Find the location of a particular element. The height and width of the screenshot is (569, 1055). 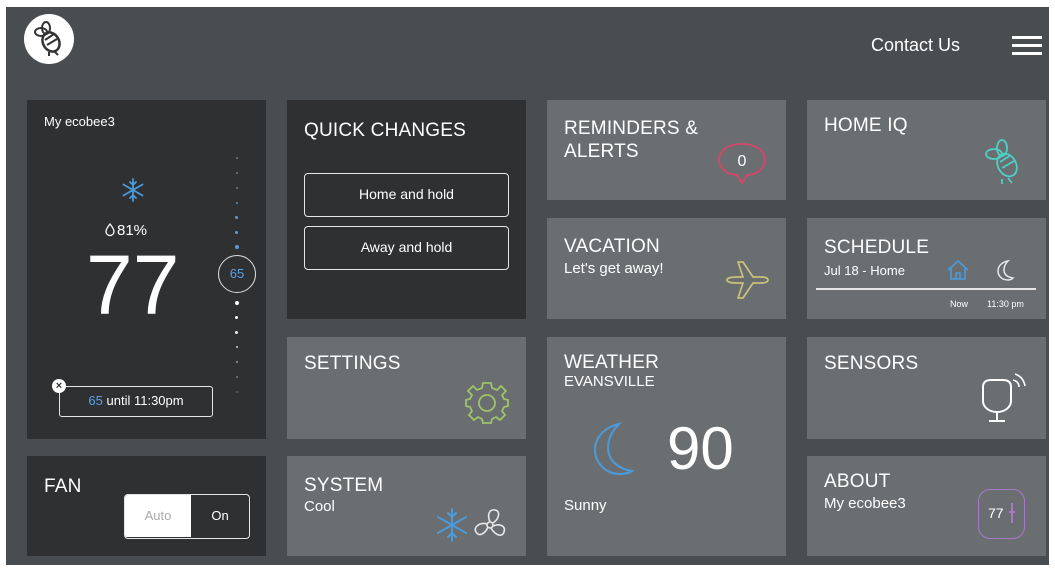

hold-indicator: 65 until 11:30pm is located at coordinates (136, 401).